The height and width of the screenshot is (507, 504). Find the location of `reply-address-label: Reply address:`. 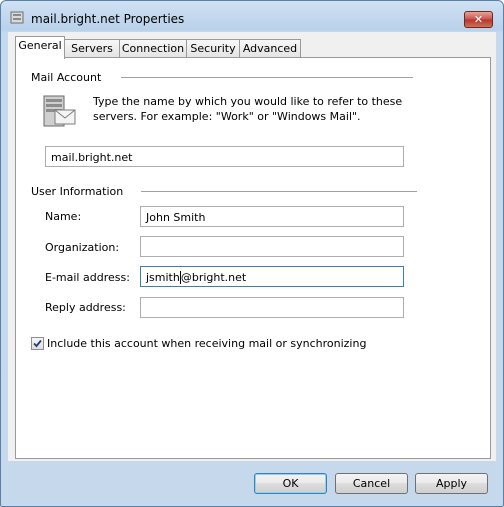

reply-address-label: Reply address: is located at coordinates (85, 307).